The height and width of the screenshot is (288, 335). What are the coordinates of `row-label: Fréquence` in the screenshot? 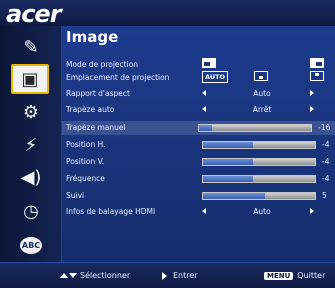 It's located at (85, 178).